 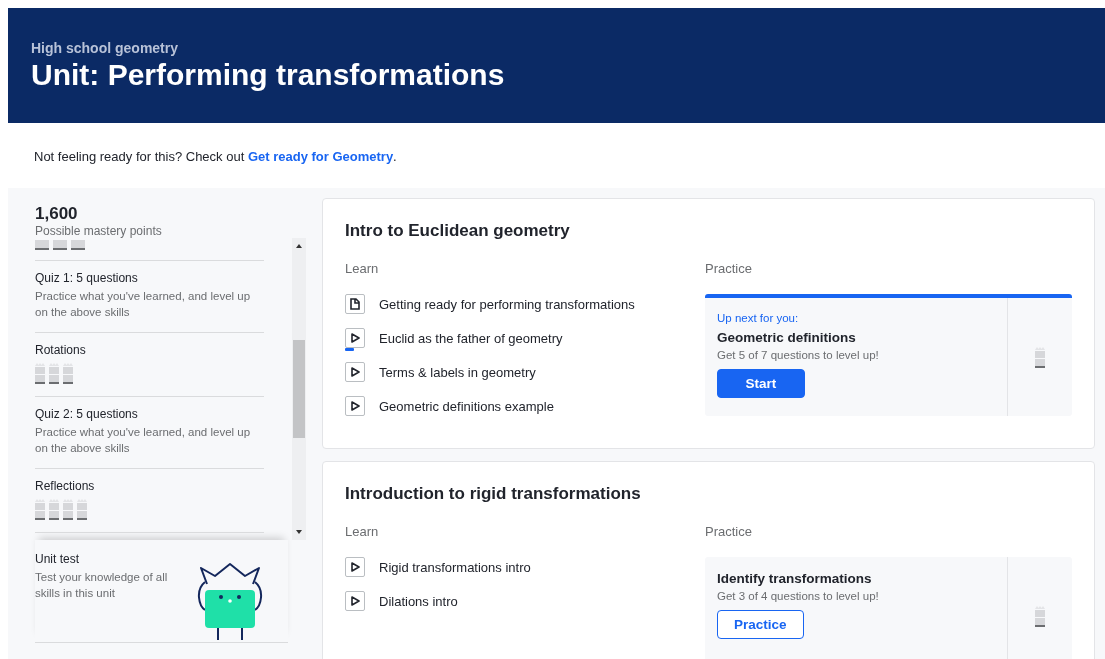 I want to click on lesson-link: Geometric definitions example, so click(x=466, y=406).